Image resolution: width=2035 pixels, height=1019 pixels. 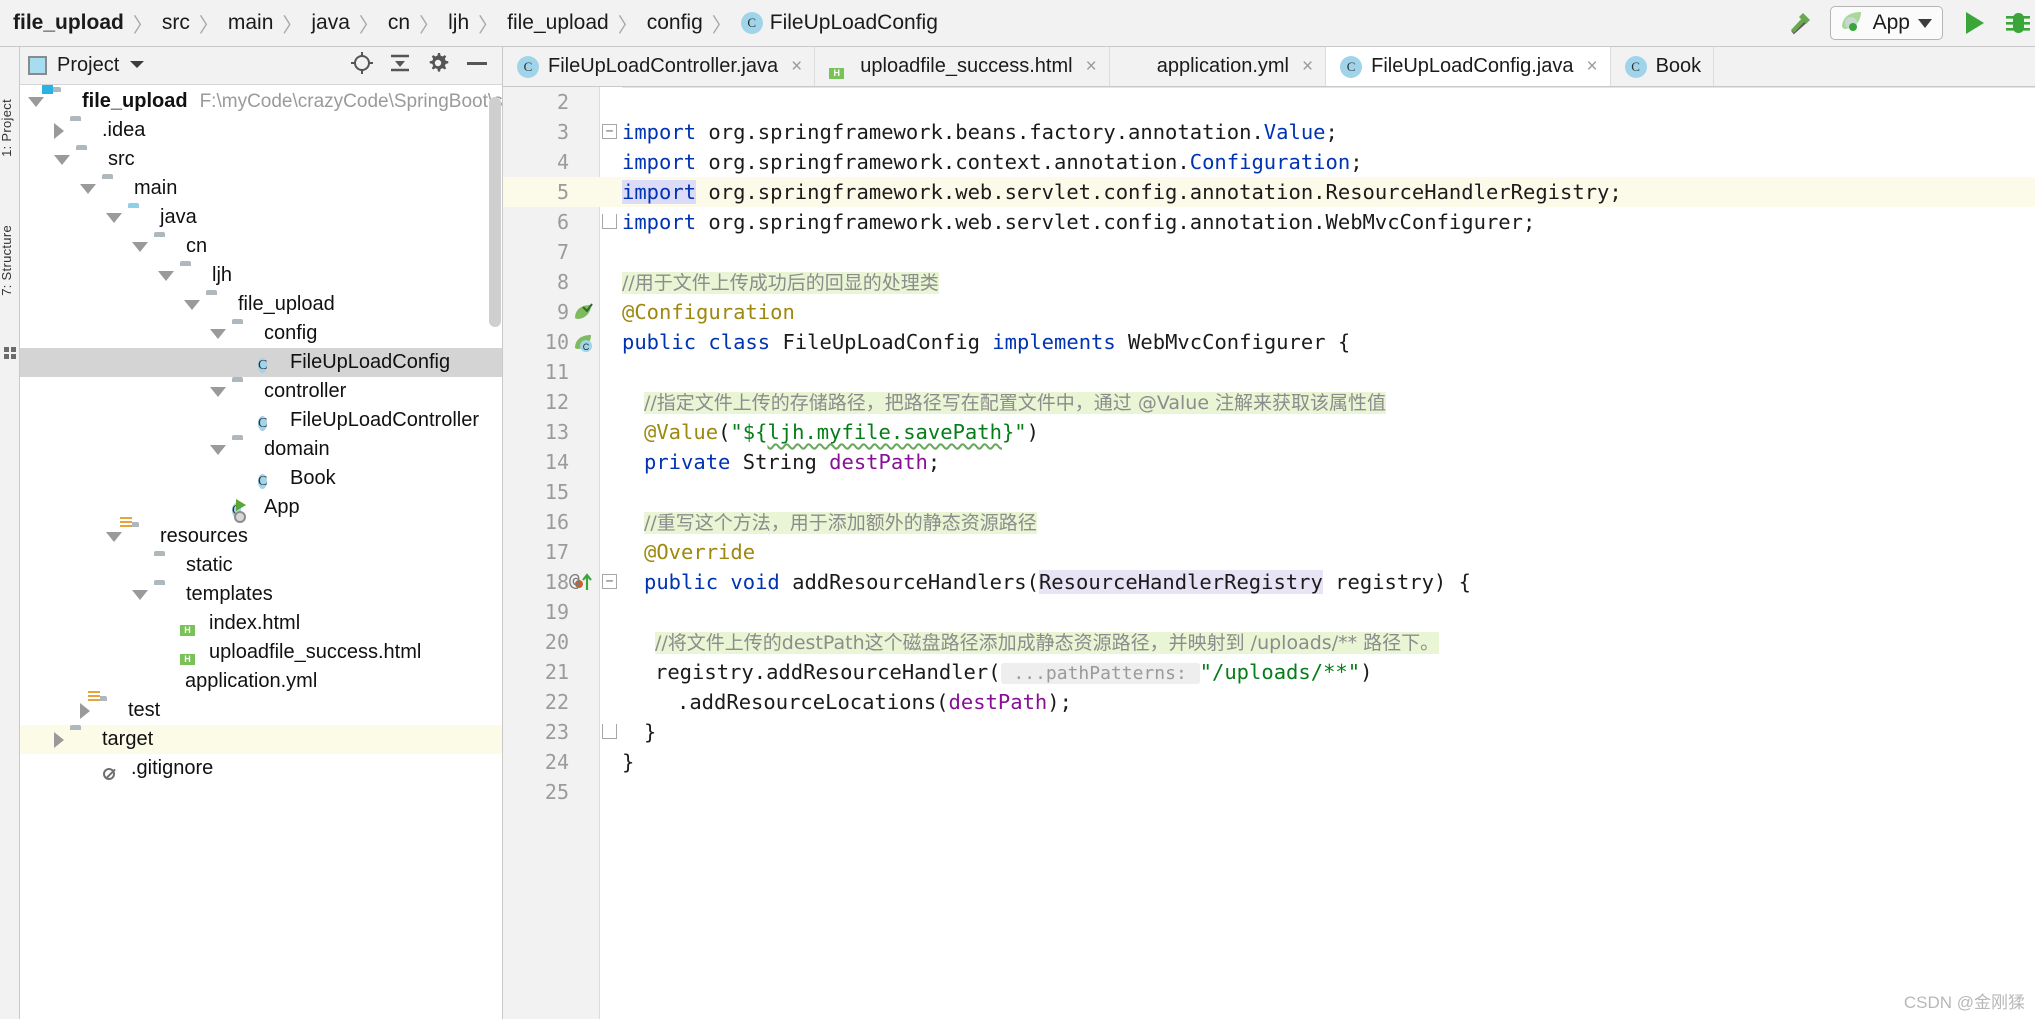 I want to click on tree-item-src: src, so click(x=261, y=159).